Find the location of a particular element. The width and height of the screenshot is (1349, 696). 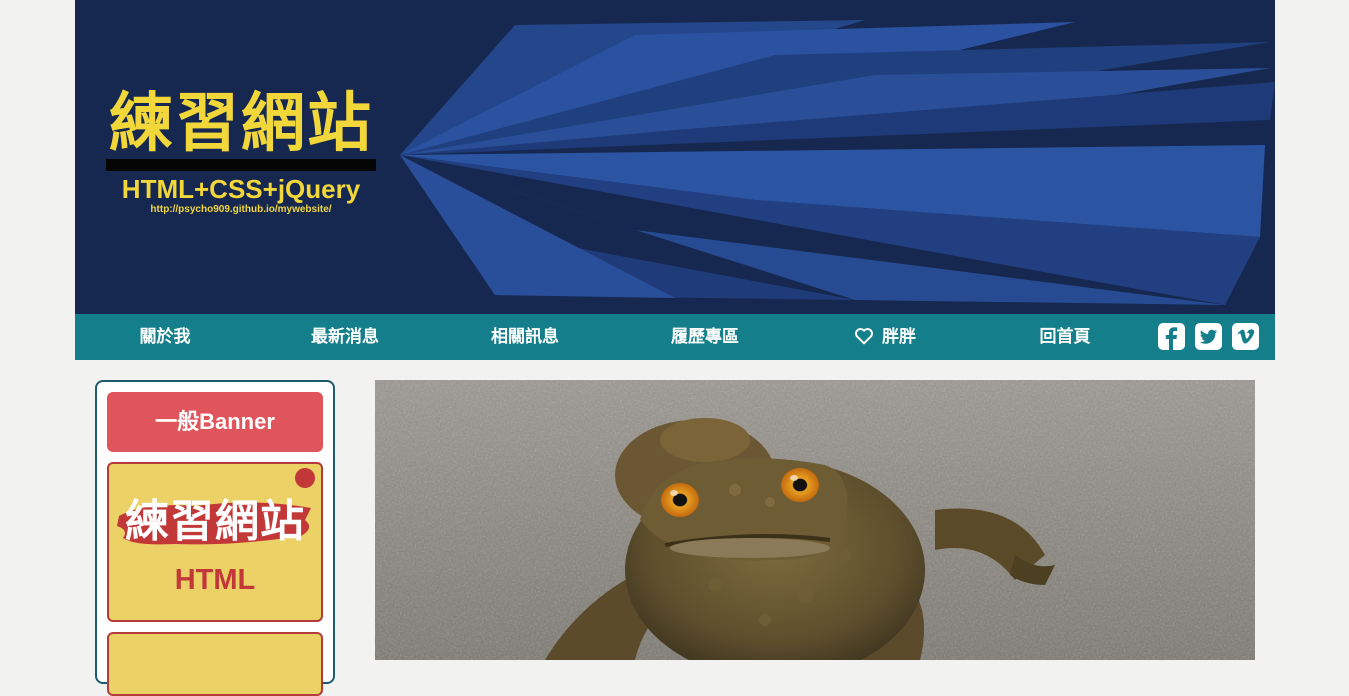

nav-item-label: 相關訊息 is located at coordinates (525, 337).